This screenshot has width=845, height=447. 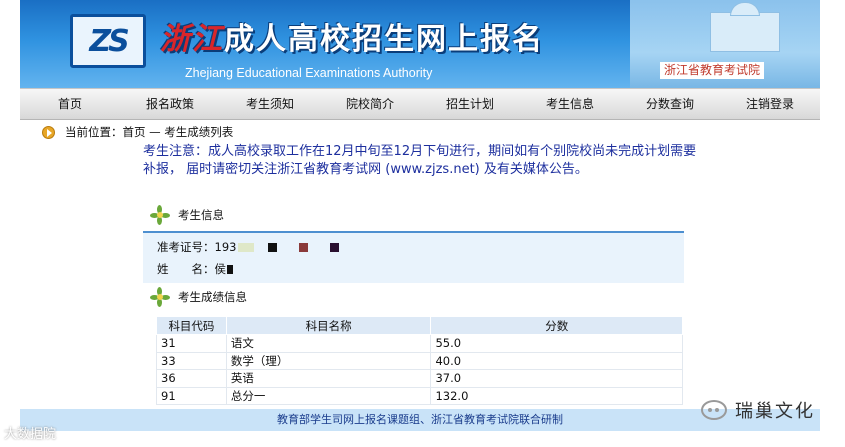 What do you see at coordinates (186, 247) in the screenshot?
I see `exam-number-label: 准考证号：` at bounding box center [186, 247].